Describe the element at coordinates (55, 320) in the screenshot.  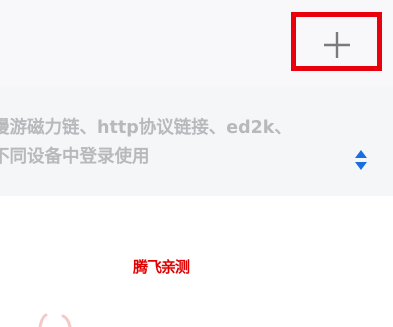
I see `bunny-ears-decoration` at that location.